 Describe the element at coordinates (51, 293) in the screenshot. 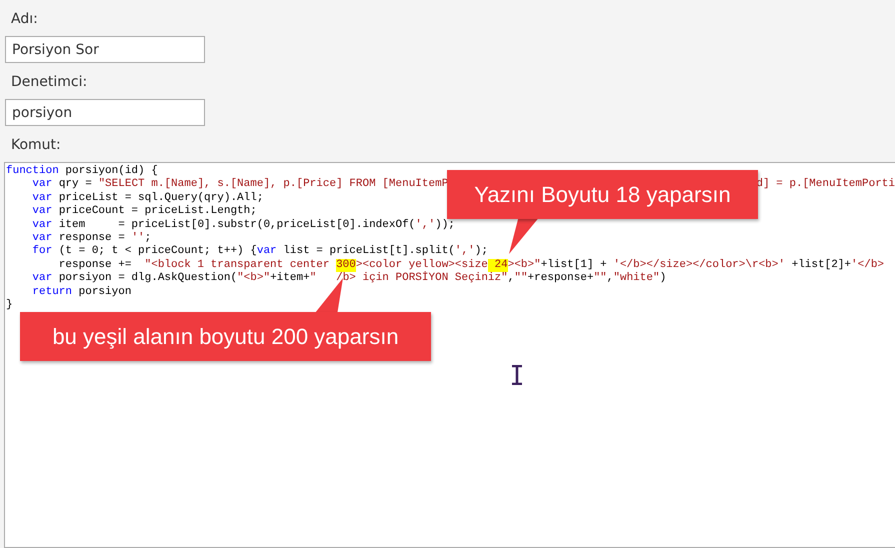

I see `code-keyword: return` at that location.